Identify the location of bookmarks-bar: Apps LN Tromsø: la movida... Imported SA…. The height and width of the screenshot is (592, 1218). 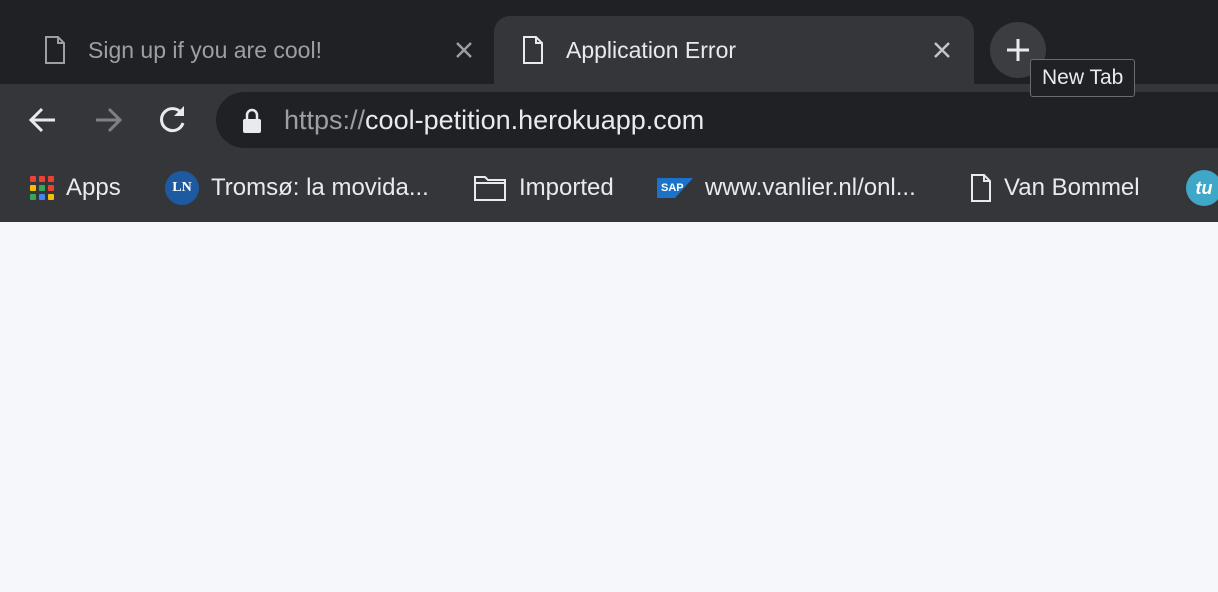
(609, 188).